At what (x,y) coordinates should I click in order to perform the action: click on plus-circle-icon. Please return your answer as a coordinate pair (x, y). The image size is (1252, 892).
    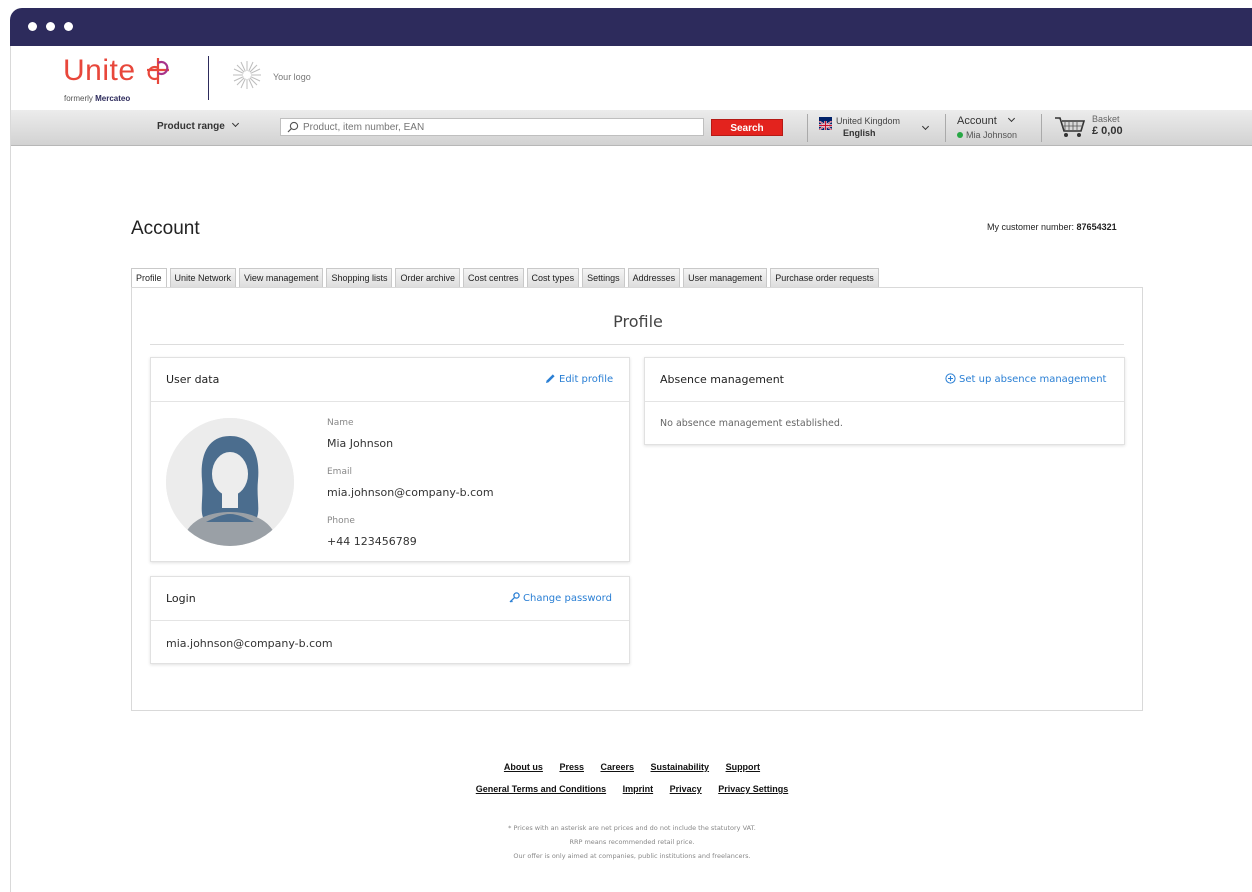
    Looking at the image, I should click on (950, 378).